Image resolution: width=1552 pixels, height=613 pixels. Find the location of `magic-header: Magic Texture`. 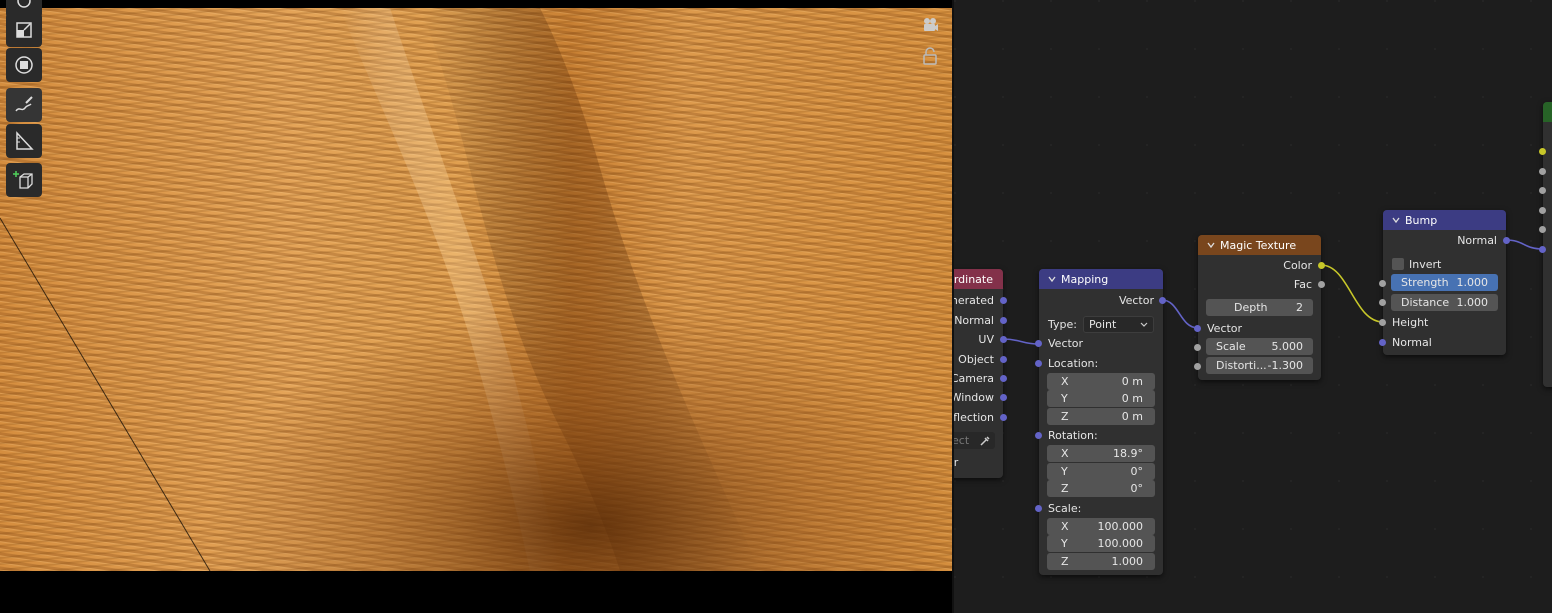

magic-header: Magic Texture is located at coordinates (1259, 245).